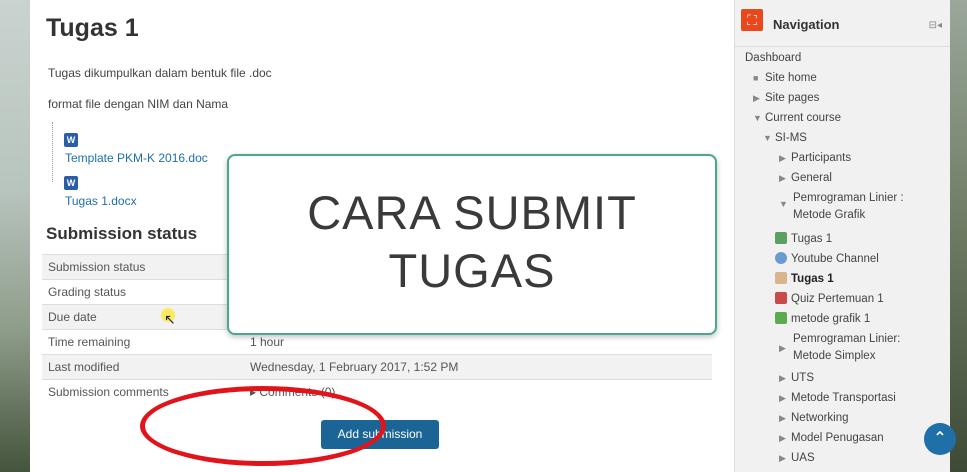 This screenshot has width=967, height=472. What do you see at coordinates (53, 152) in the screenshot?
I see `file-tree-line` at bounding box center [53, 152].